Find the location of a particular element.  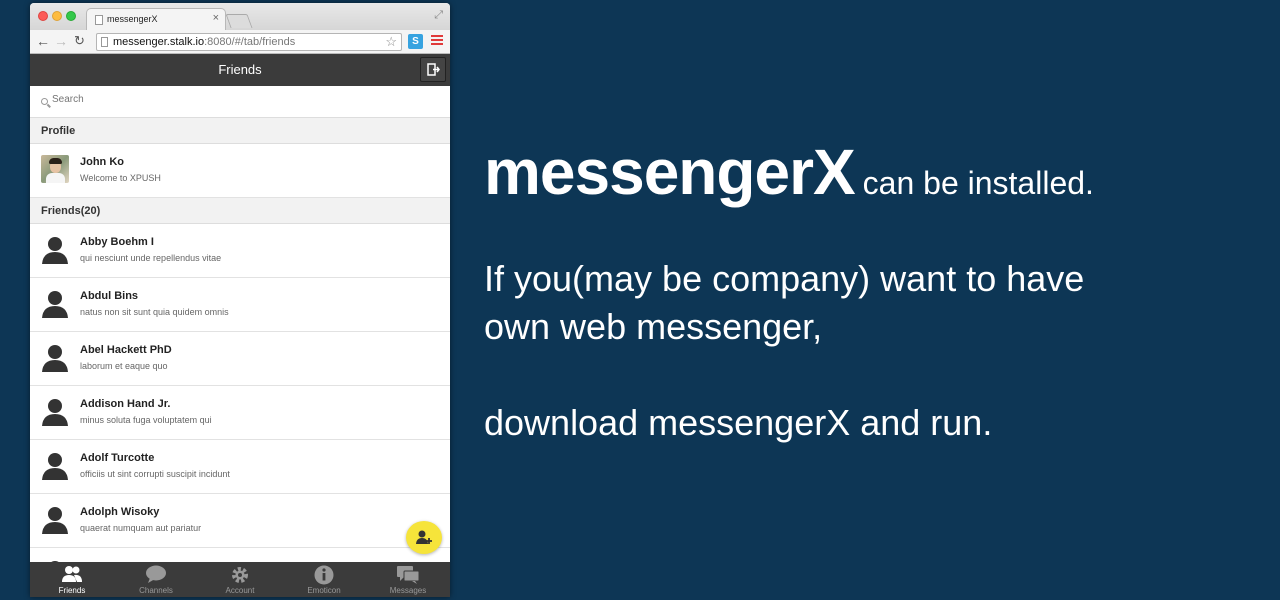

add-friend-button is located at coordinates (424, 537).